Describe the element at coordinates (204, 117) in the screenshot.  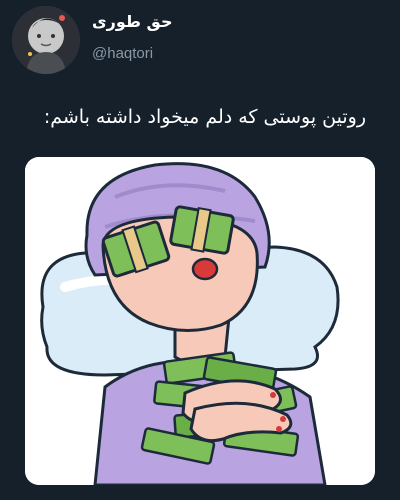
I see `tweet-text: روتین پوستی که دلم میخواد داشته باشم:` at that location.